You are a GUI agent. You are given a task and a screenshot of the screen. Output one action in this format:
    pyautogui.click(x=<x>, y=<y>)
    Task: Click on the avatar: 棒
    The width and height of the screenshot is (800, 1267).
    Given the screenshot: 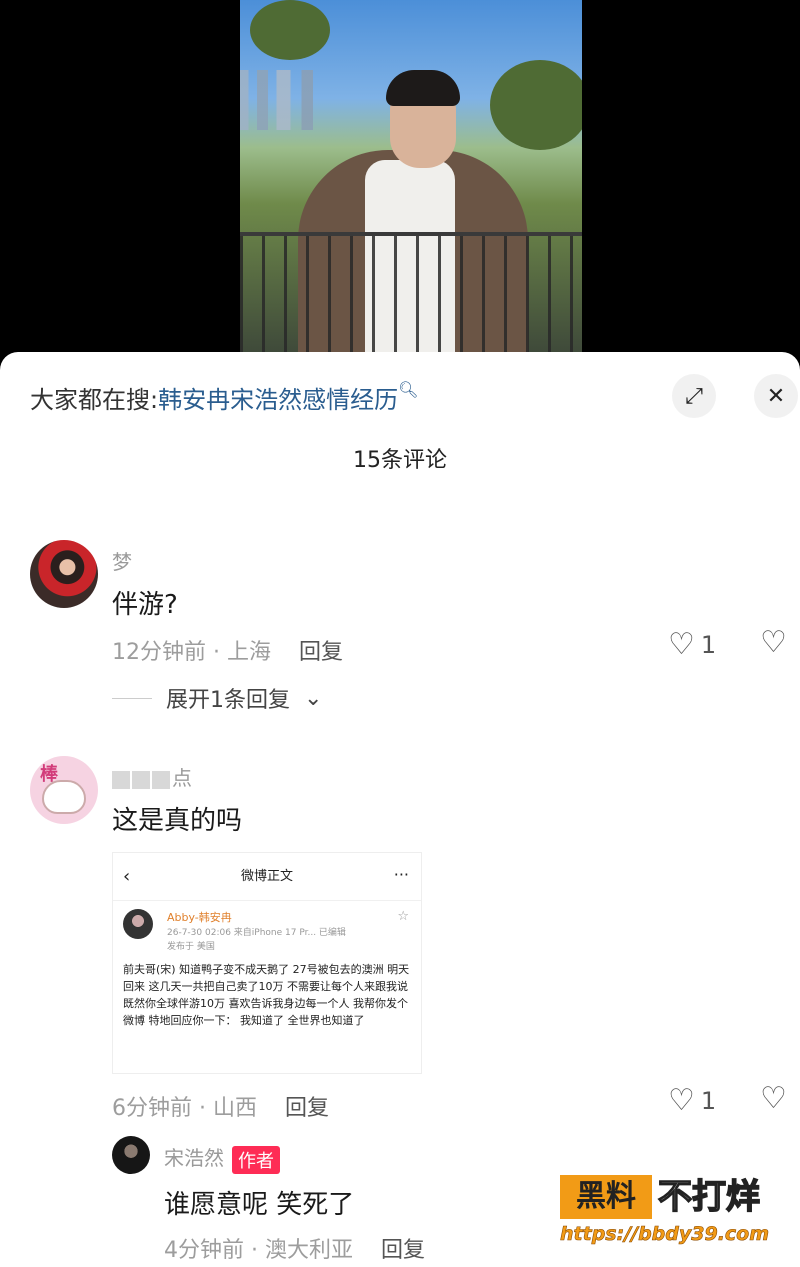 What is the action you would take?
    pyautogui.click(x=64, y=790)
    